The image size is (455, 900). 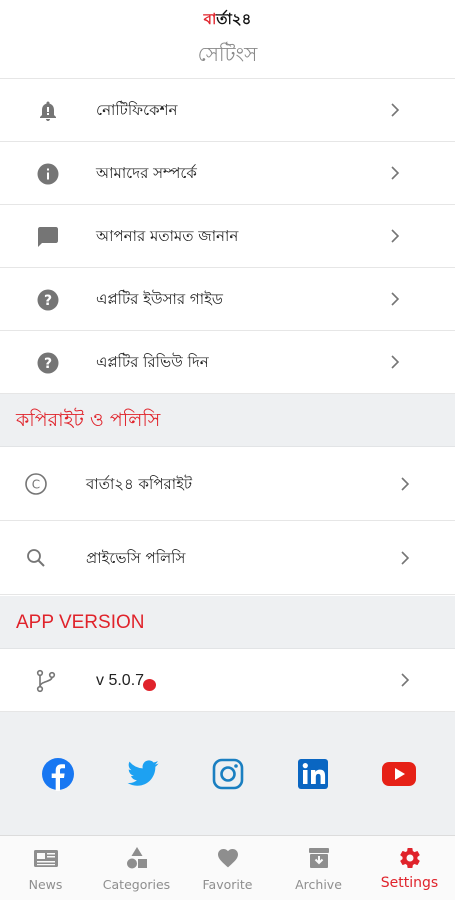 I want to click on svg-text: C, so click(x=36, y=485).